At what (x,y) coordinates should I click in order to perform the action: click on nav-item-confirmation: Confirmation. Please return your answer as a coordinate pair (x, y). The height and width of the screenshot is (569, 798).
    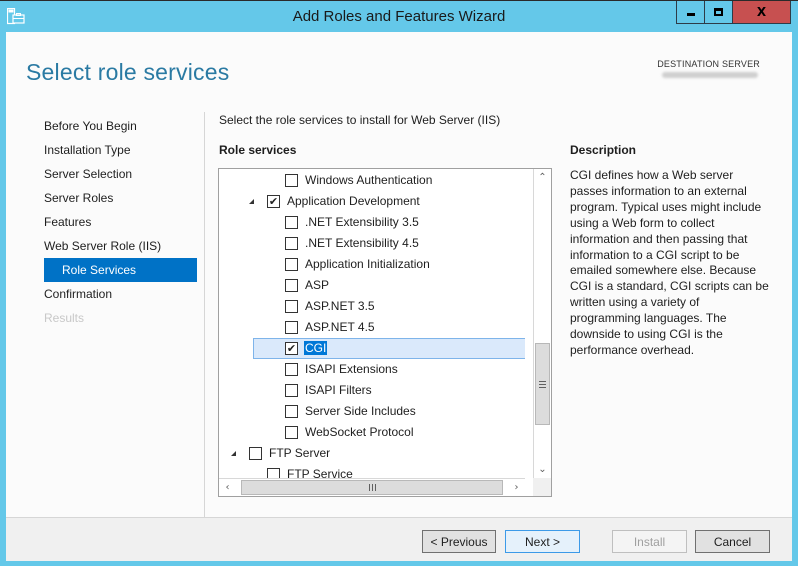
    Looking at the image, I should click on (120, 294).